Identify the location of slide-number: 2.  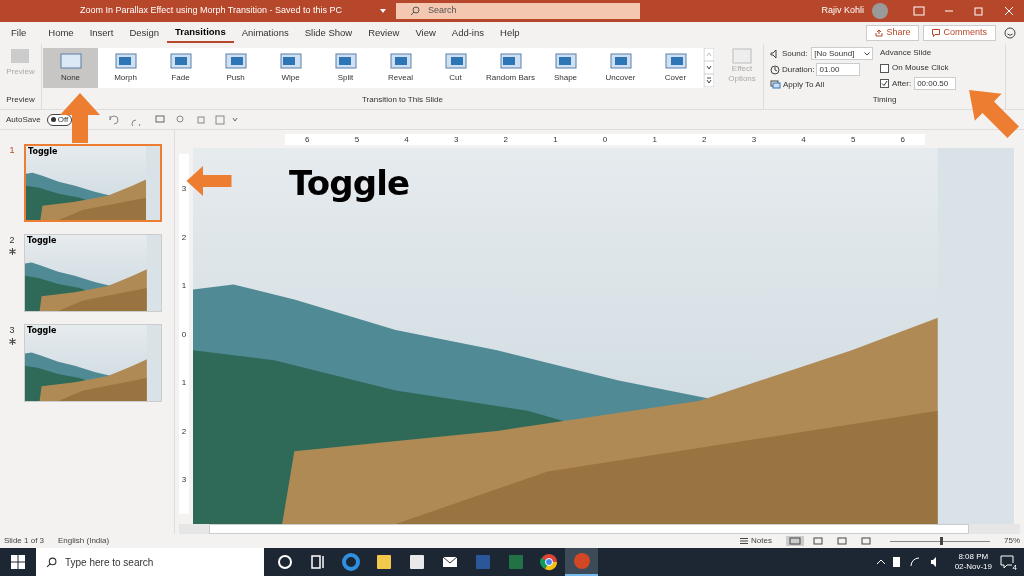
(12, 240).